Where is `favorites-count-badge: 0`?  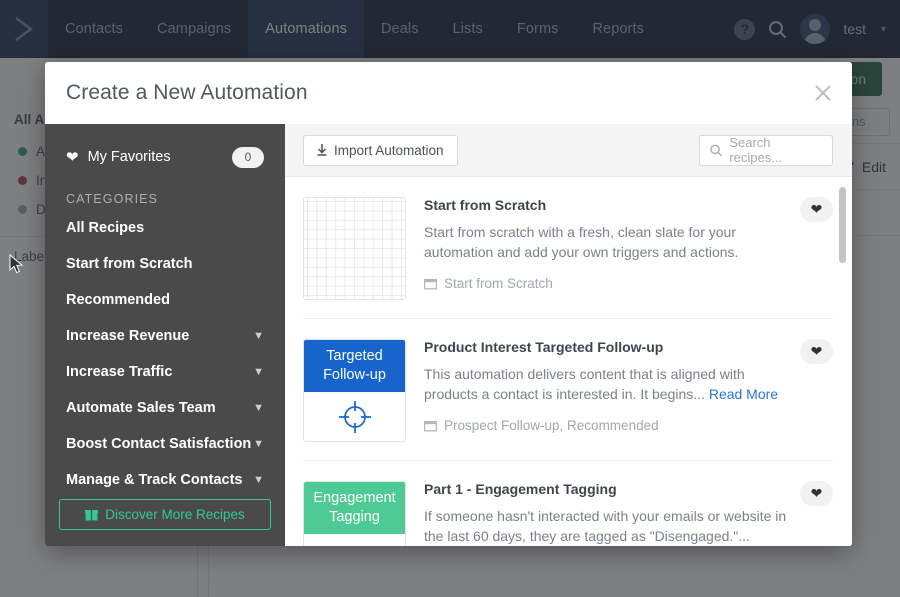
favorites-count-badge: 0 is located at coordinates (248, 157).